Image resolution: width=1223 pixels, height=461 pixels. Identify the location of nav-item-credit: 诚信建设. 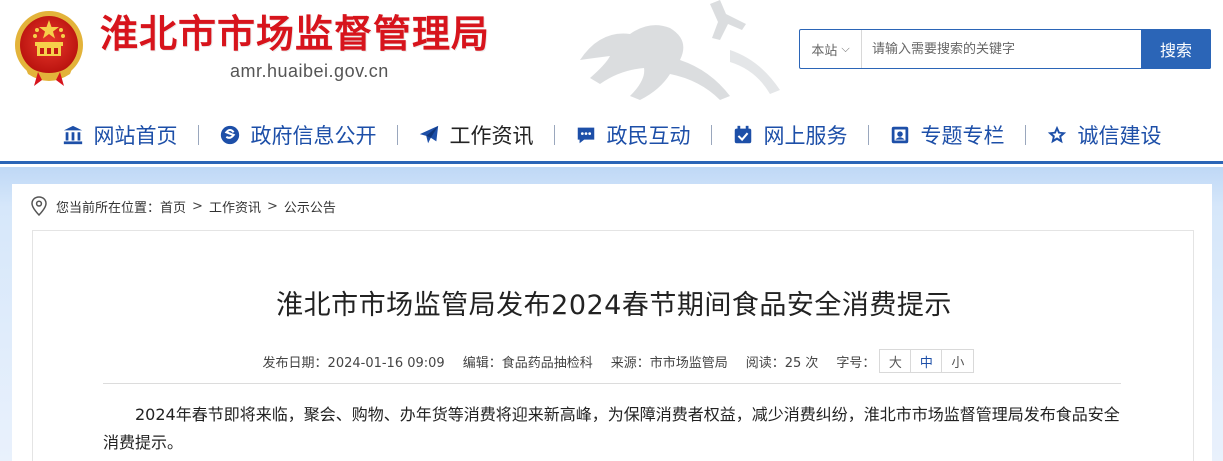
(1104, 135).